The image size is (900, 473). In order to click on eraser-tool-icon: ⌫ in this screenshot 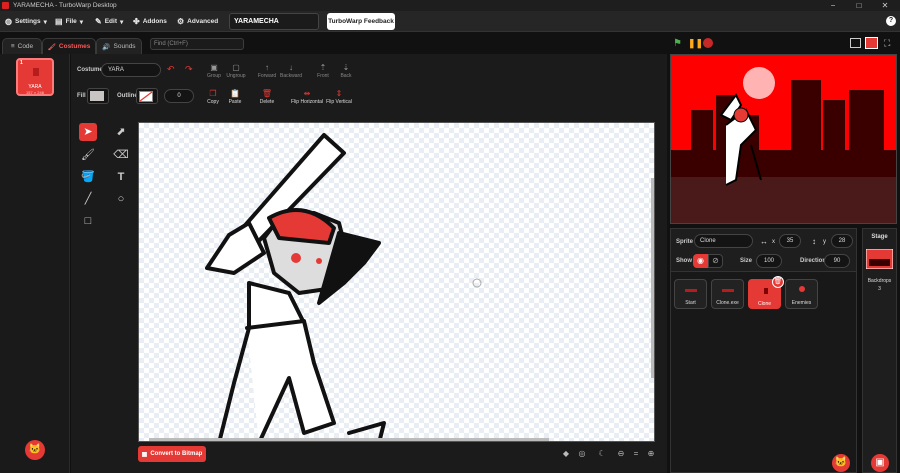, I will do `click(121, 155)`.